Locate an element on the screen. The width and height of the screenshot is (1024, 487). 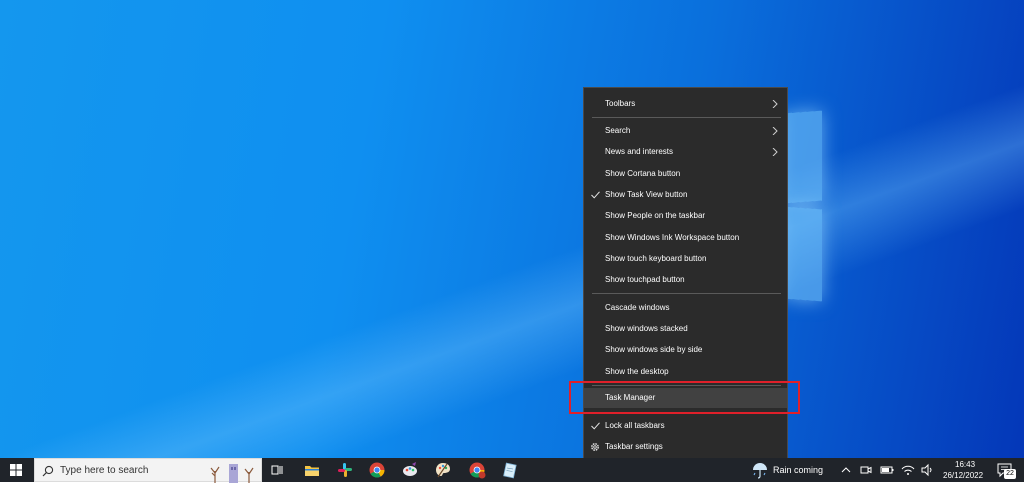
notification-center-button: 22 is located at coordinates (1006, 470).